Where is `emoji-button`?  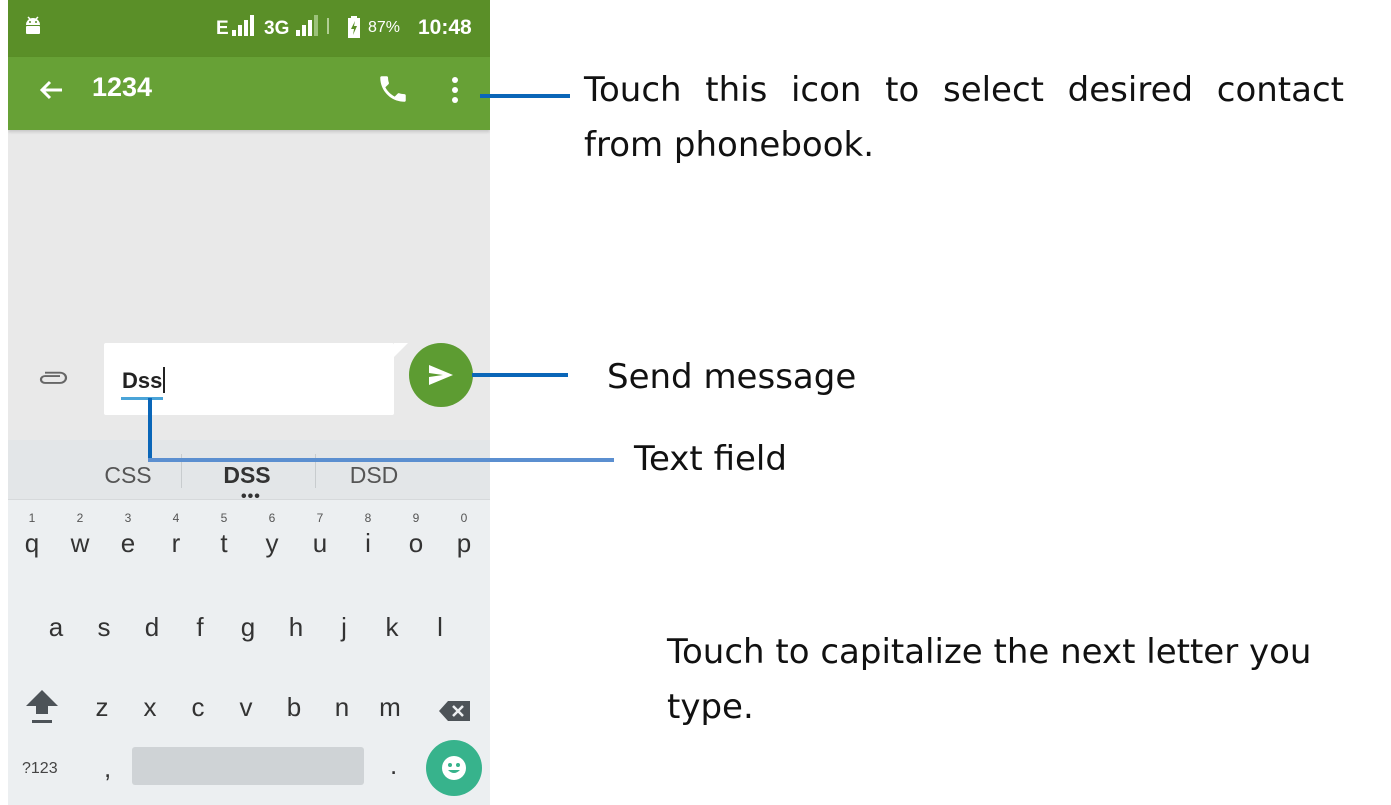
emoji-button is located at coordinates (454, 768).